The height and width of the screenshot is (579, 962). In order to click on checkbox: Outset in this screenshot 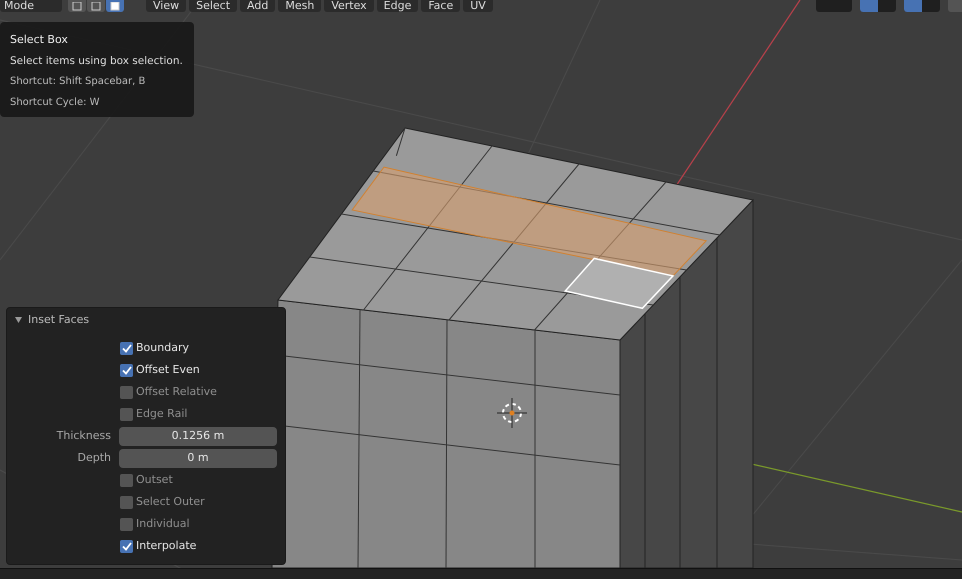, I will do `click(146, 480)`.